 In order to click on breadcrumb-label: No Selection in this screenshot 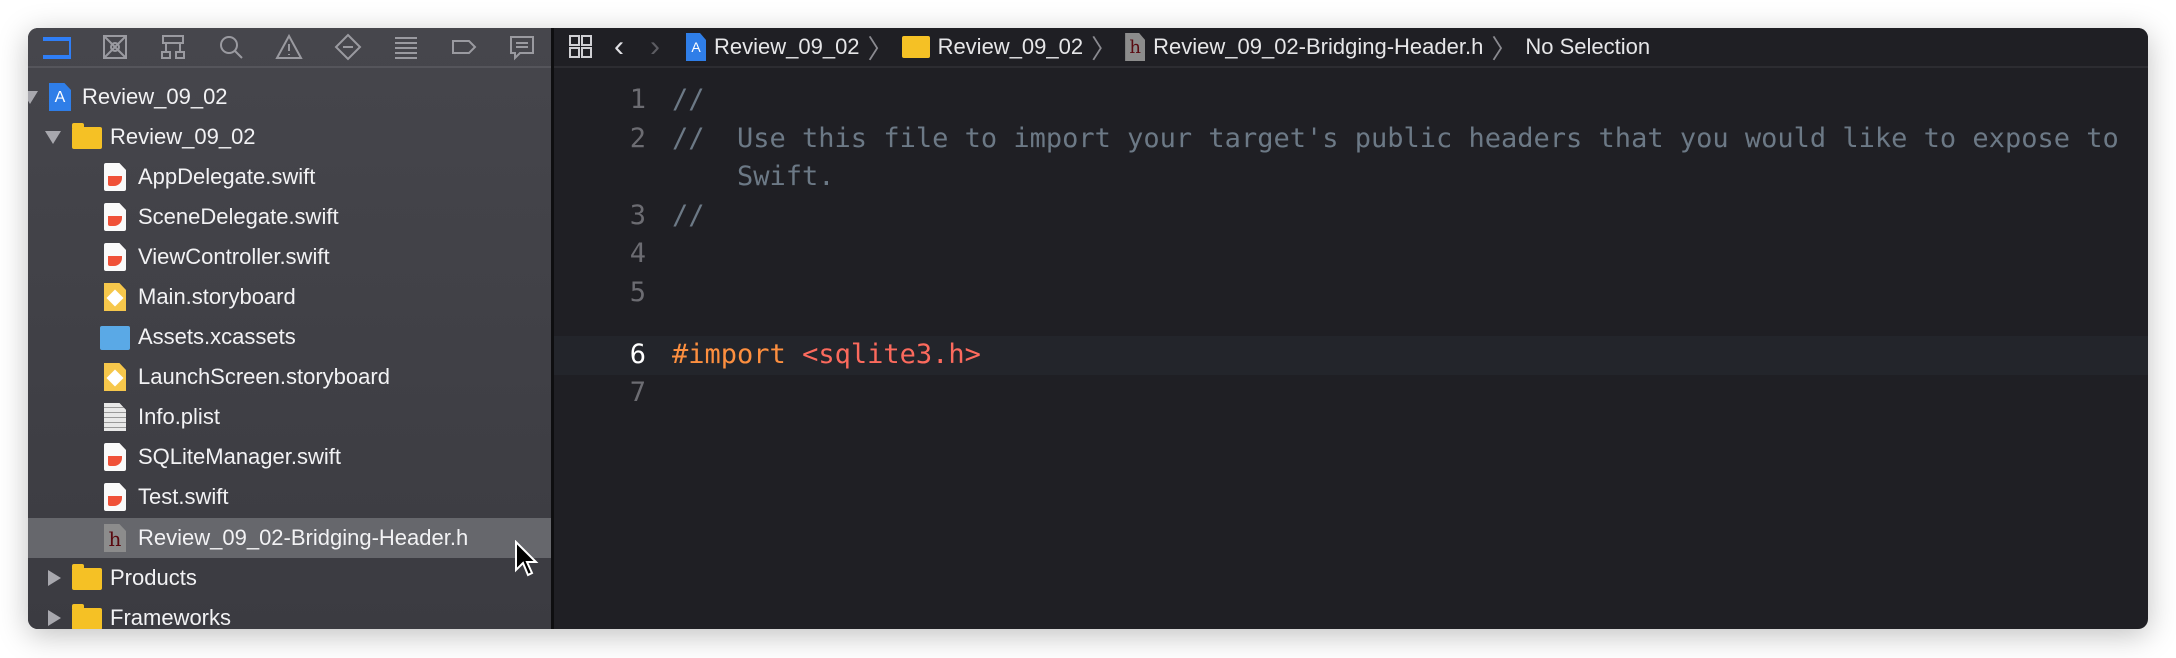, I will do `click(1588, 46)`.